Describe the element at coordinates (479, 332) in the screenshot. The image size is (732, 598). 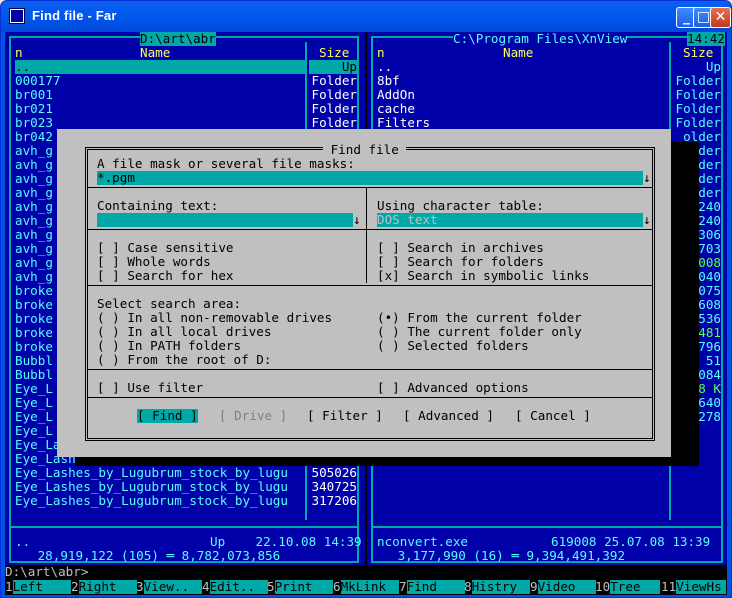
I see `area-current-only-radio: ( ) The current folder only` at that location.